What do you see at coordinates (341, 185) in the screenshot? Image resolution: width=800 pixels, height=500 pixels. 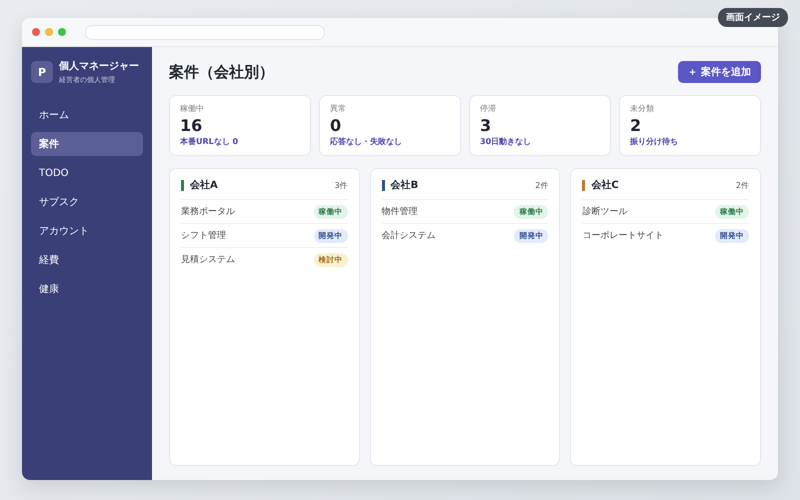 I see `project-count: 3件` at bounding box center [341, 185].